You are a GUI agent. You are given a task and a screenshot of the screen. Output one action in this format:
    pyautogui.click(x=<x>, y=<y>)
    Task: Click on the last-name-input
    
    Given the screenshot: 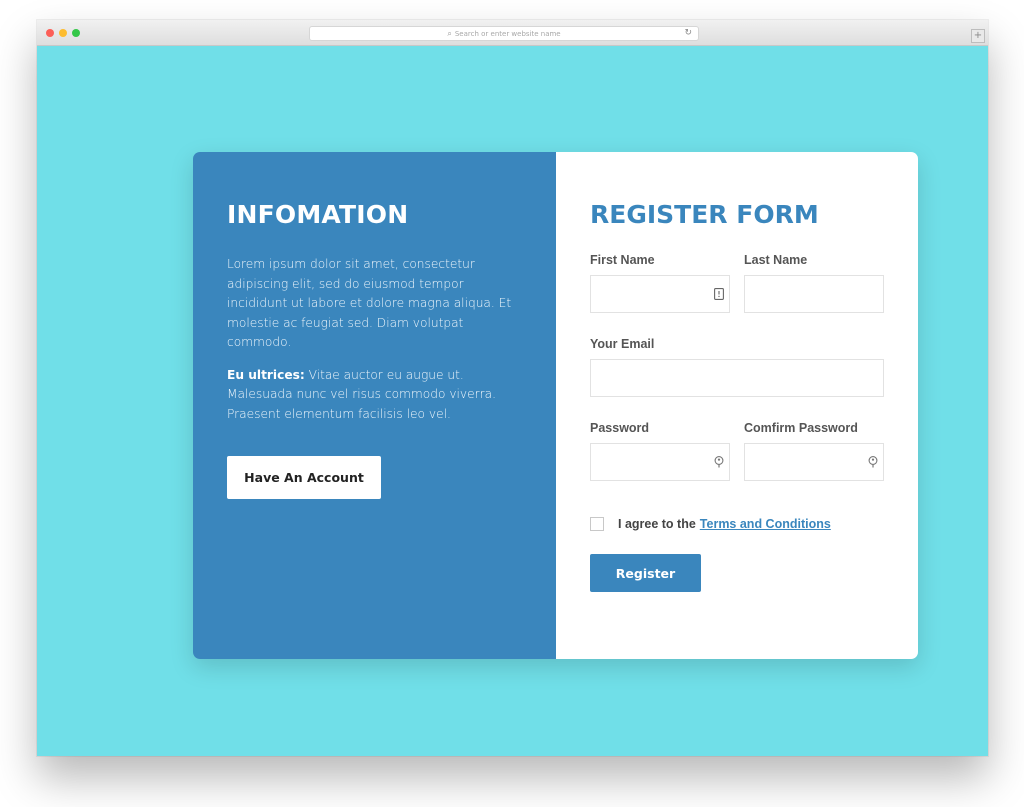 What is the action you would take?
    pyautogui.click(x=814, y=294)
    